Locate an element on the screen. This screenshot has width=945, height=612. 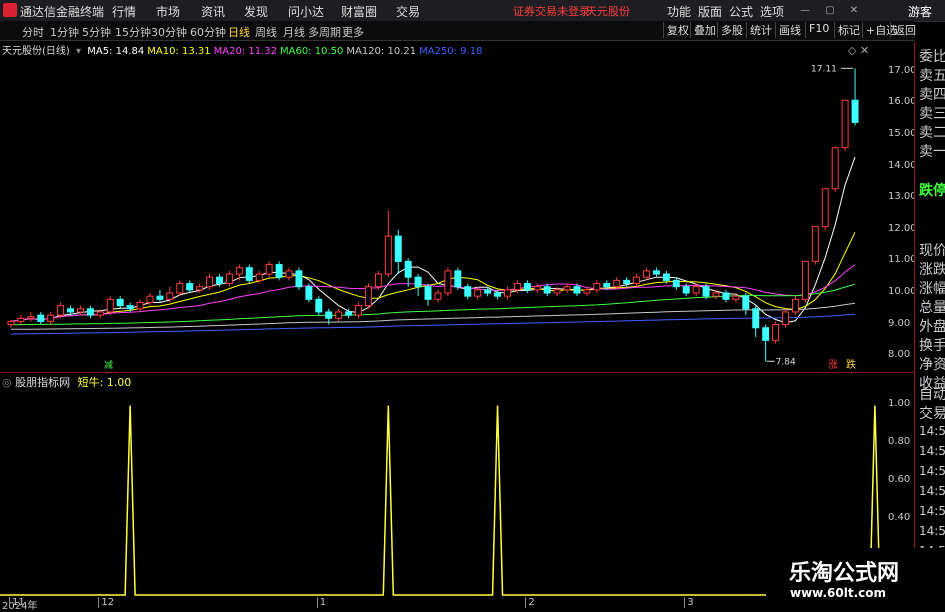
tool-4: 画线 is located at coordinates (789, 30).